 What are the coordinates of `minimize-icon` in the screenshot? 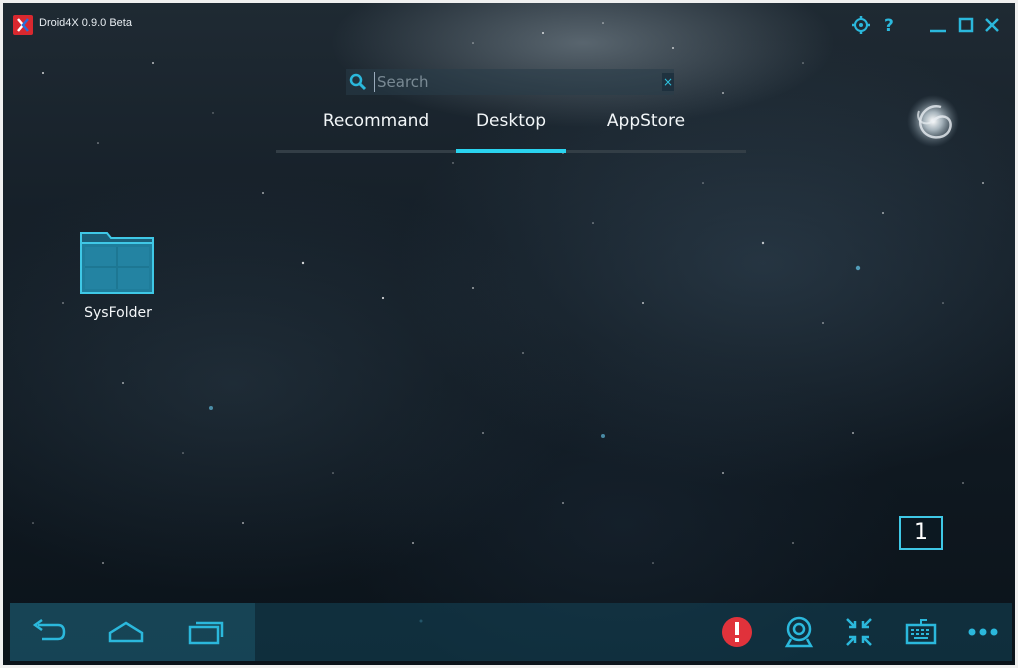 It's located at (938, 25).